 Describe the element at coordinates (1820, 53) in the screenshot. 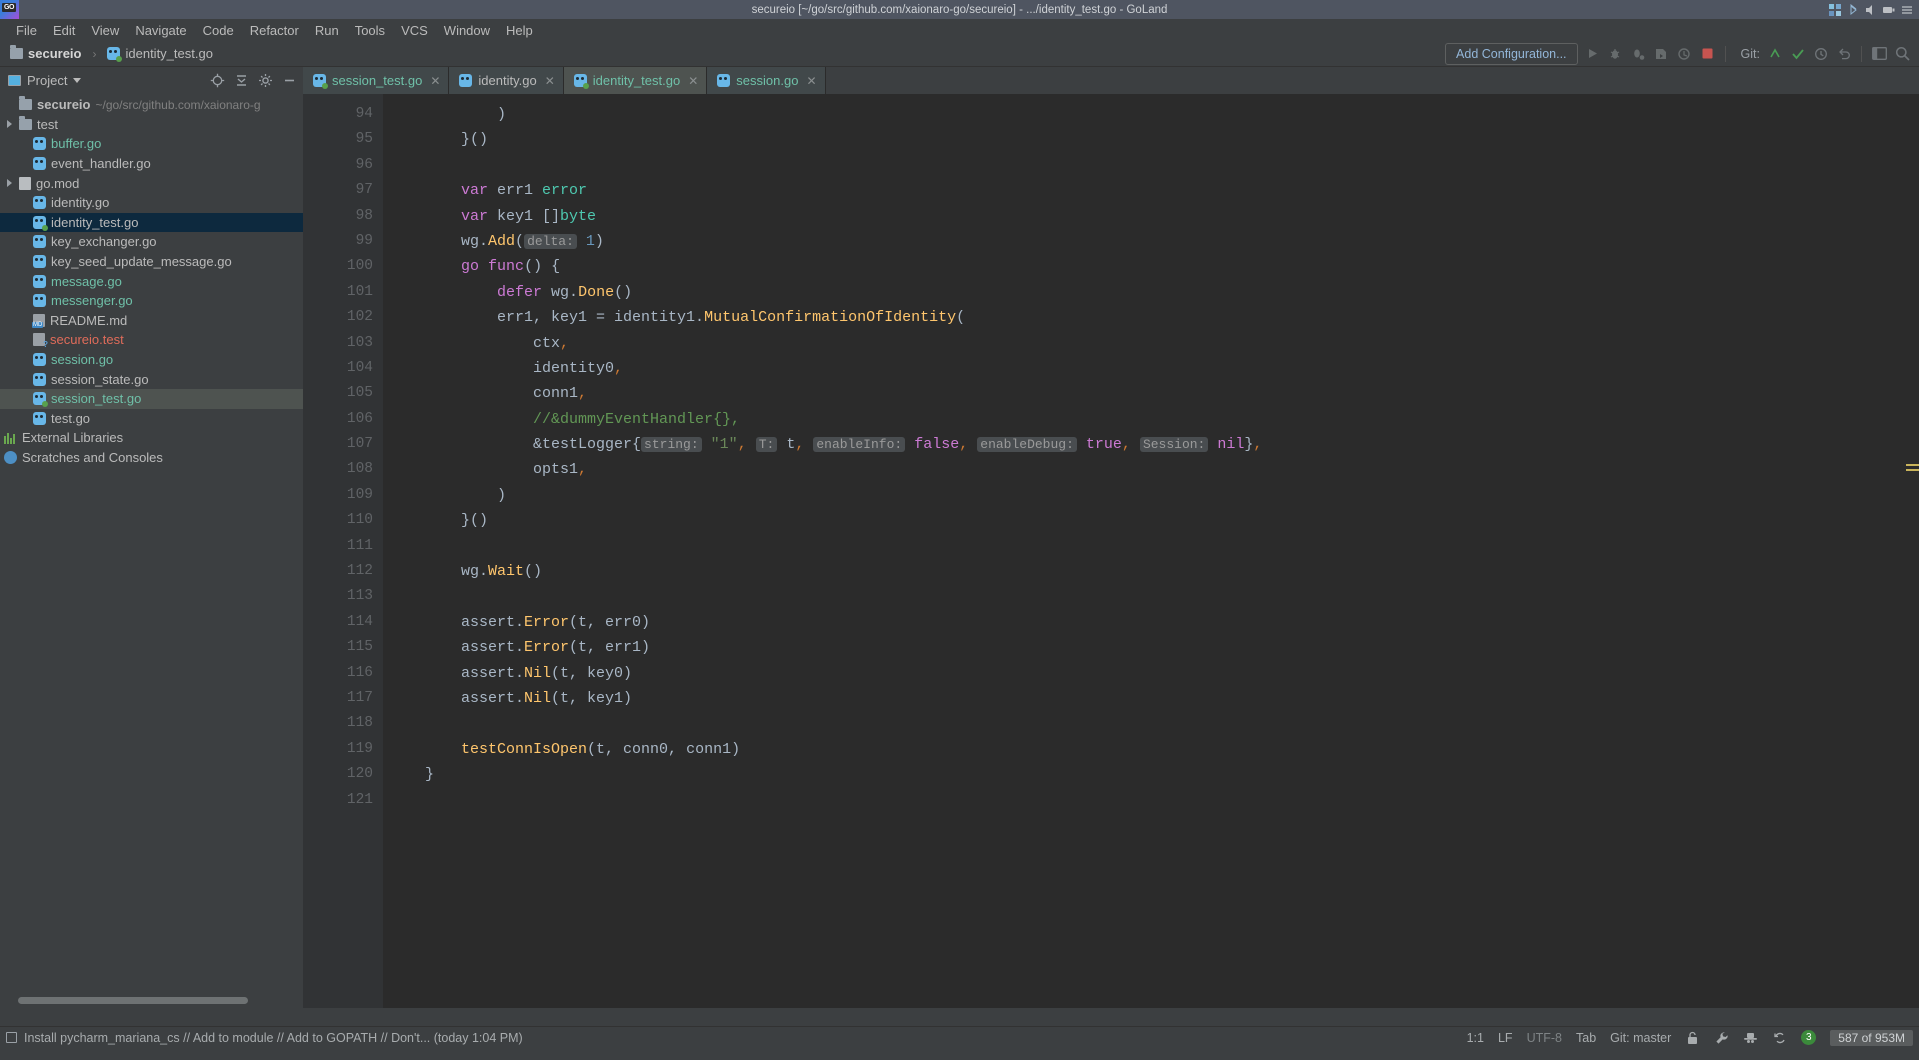

I see `history-icon` at that location.